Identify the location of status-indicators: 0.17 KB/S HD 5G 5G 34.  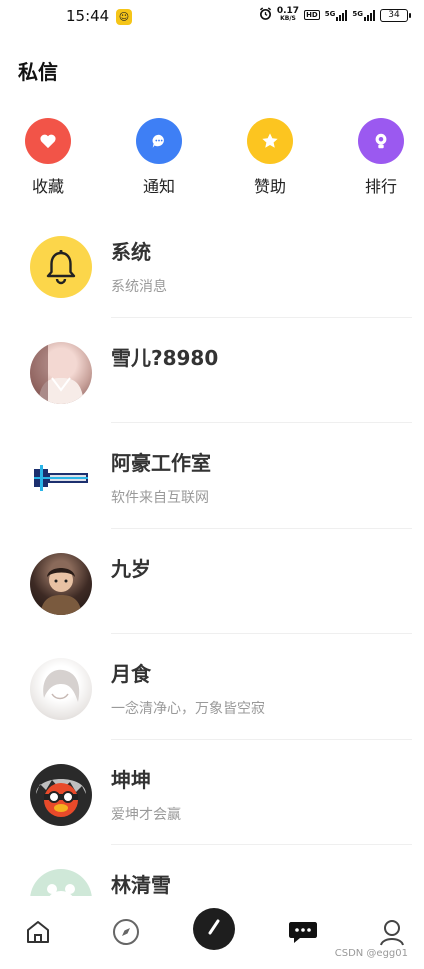
(335, 14).